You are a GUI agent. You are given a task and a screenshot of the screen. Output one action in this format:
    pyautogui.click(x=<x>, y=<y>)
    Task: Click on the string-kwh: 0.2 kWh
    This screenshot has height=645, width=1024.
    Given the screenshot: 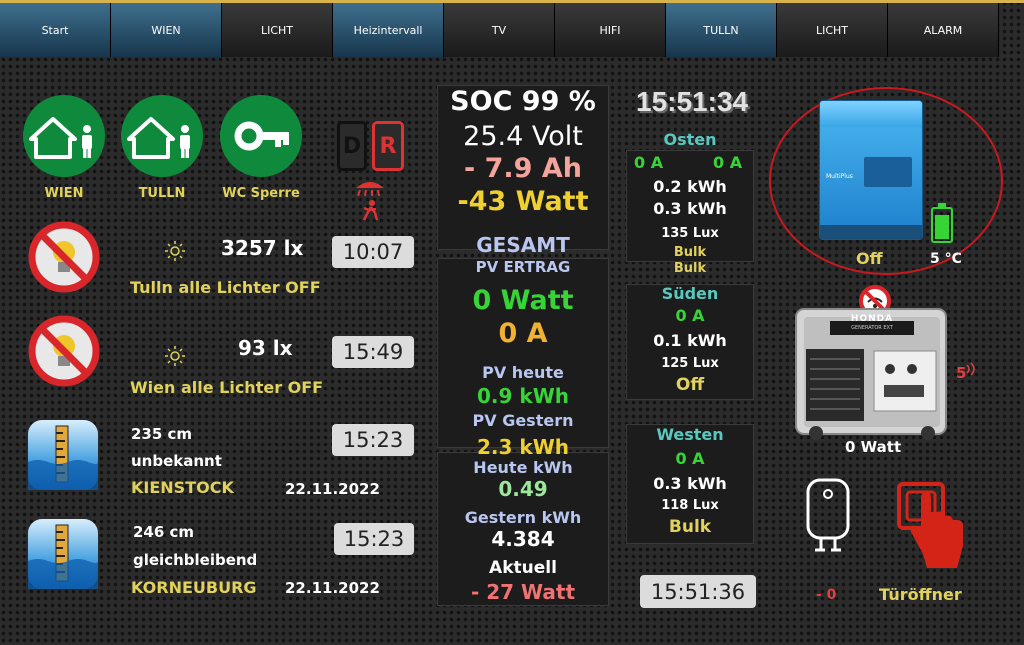 What is the action you would take?
    pyautogui.click(x=690, y=186)
    